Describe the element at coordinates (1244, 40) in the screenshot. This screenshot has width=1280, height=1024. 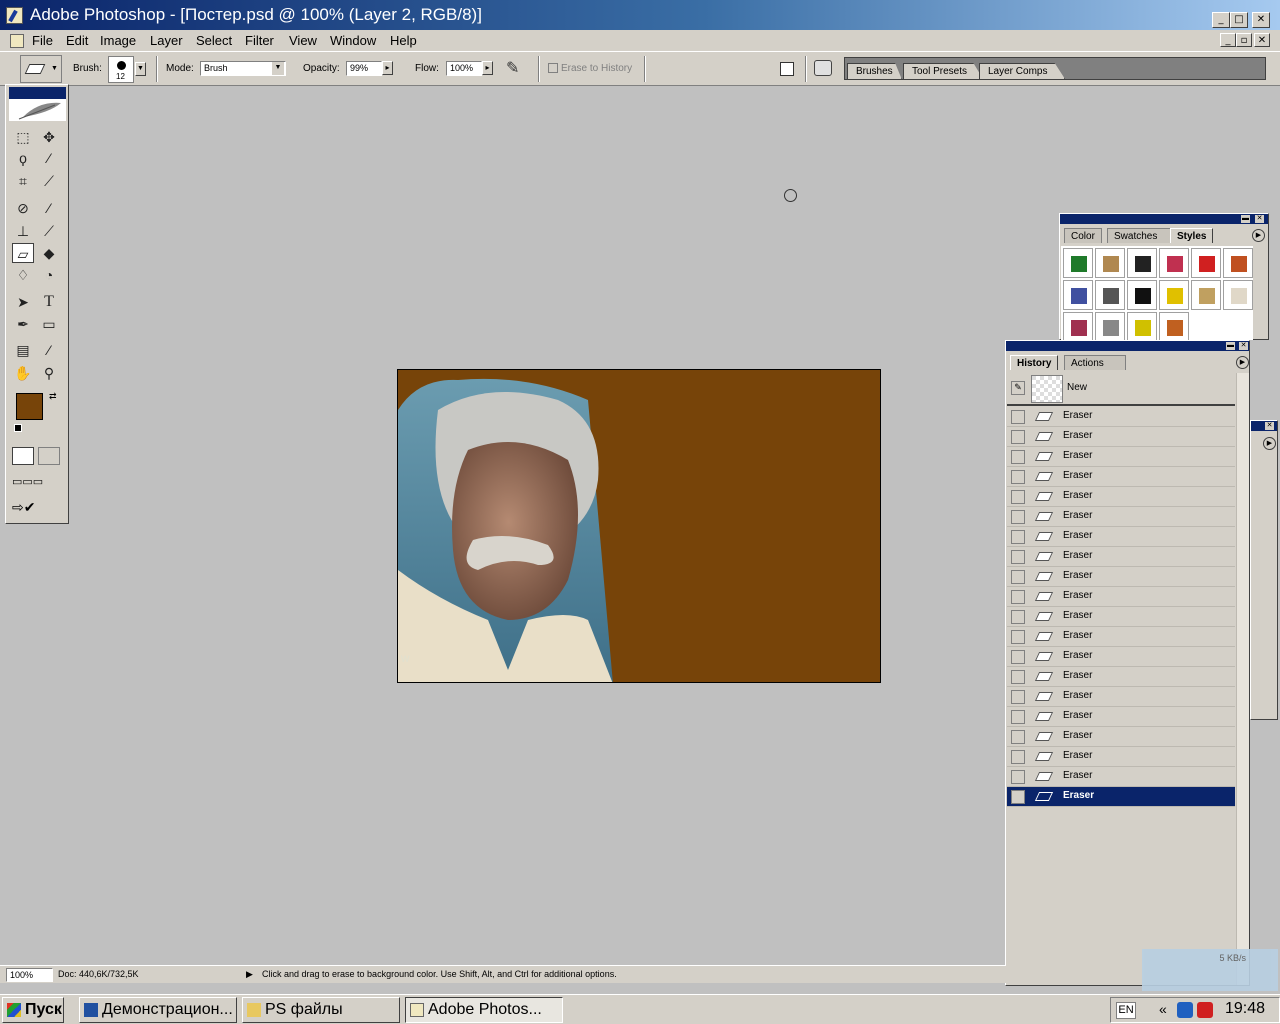
I see `doc-restore-button: ▫` at that location.